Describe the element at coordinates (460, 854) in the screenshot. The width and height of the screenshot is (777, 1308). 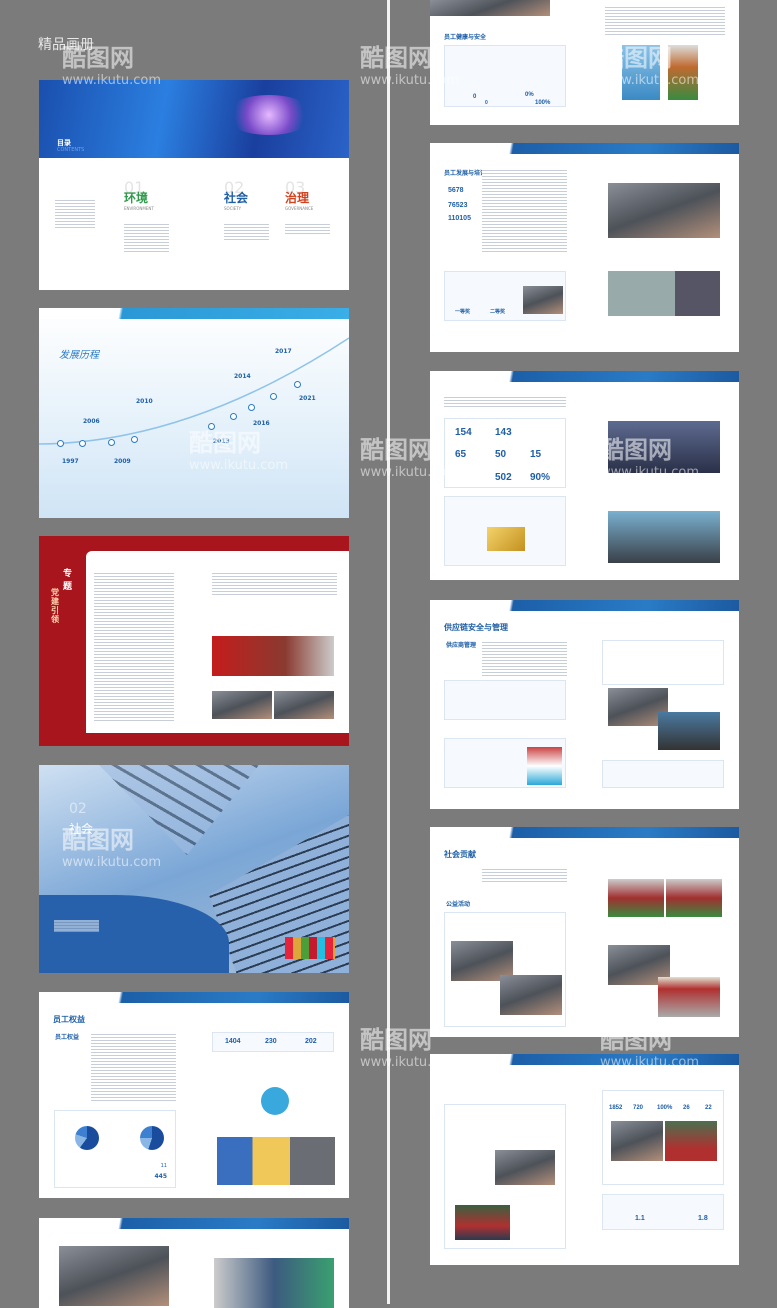
I see `page-title: 社会贡献` at that location.